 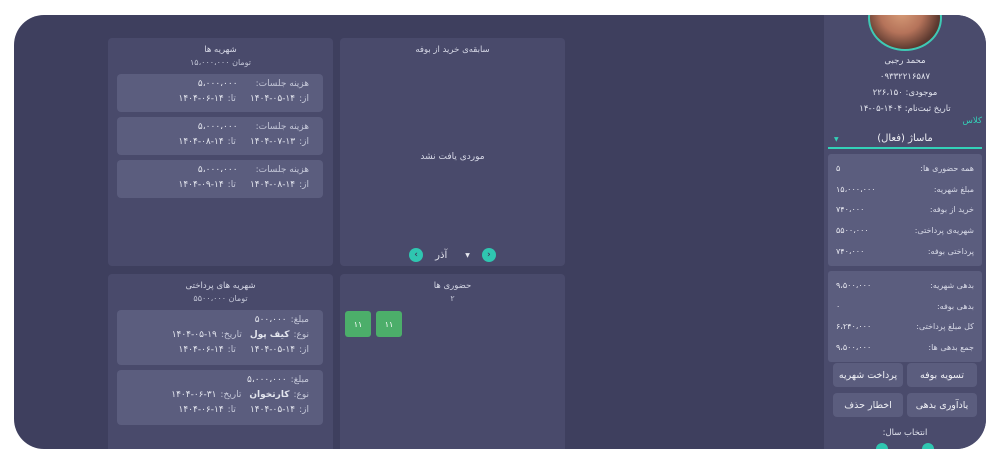 What do you see at coordinates (921, 93) in the screenshot?
I see `balance-label: موجودی:` at bounding box center [921, 93].